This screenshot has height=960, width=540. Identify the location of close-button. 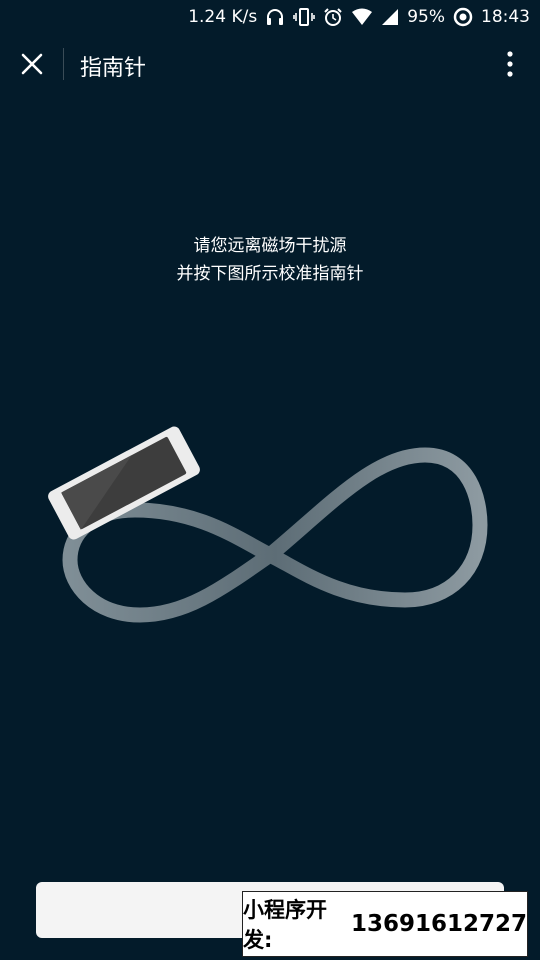
(32, 64).